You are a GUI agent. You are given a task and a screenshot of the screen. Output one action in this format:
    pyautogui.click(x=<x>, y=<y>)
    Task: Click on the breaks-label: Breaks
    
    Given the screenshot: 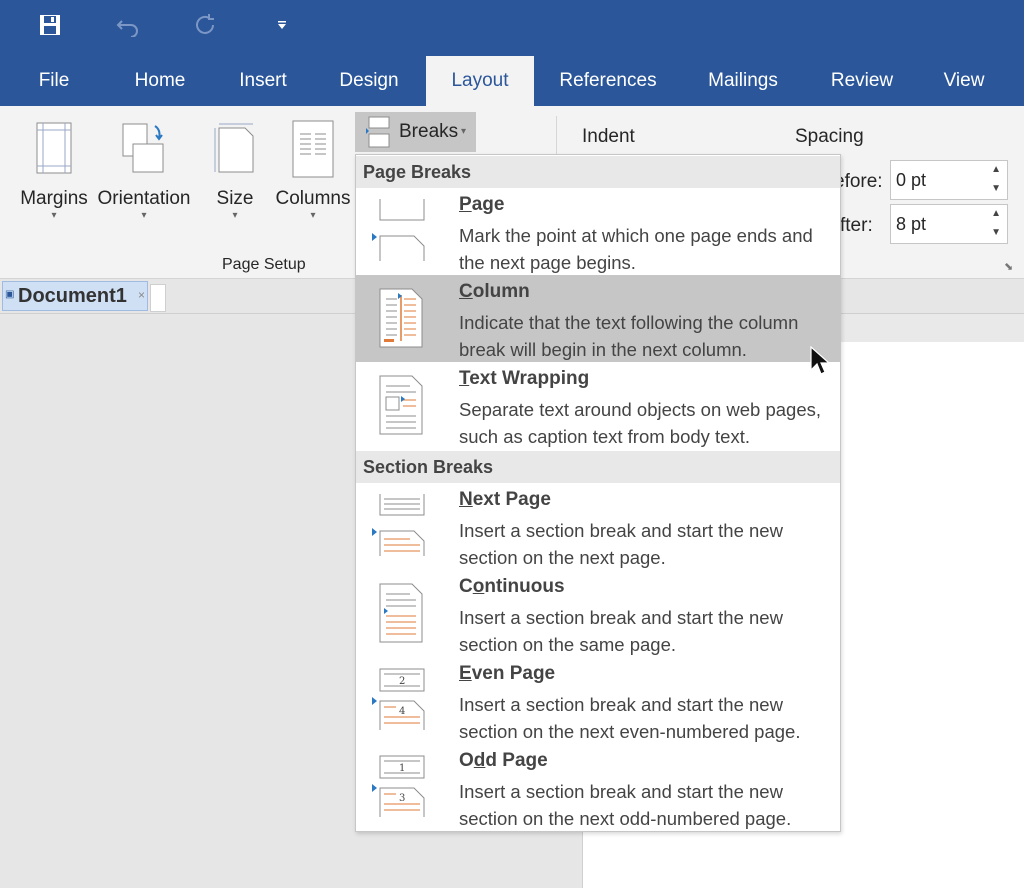 What is the action you would take?
    pyautogui.click(x=429, y=131)
    